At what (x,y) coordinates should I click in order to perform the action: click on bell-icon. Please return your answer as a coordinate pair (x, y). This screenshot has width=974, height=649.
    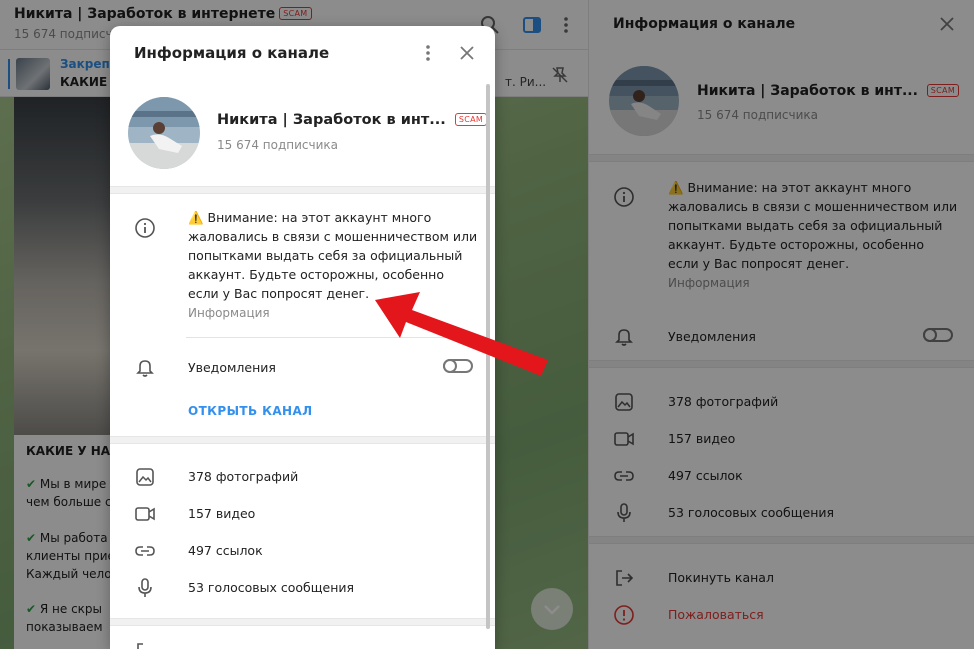
    Looking at the image, I should click on (145, 367).